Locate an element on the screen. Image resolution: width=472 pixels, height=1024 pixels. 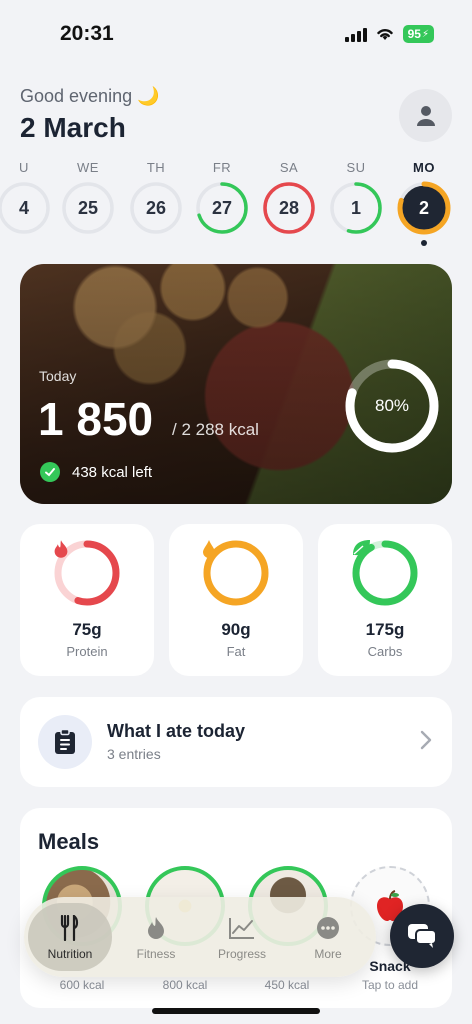
macro-name: Carbs is located at coordinates (385, 651).